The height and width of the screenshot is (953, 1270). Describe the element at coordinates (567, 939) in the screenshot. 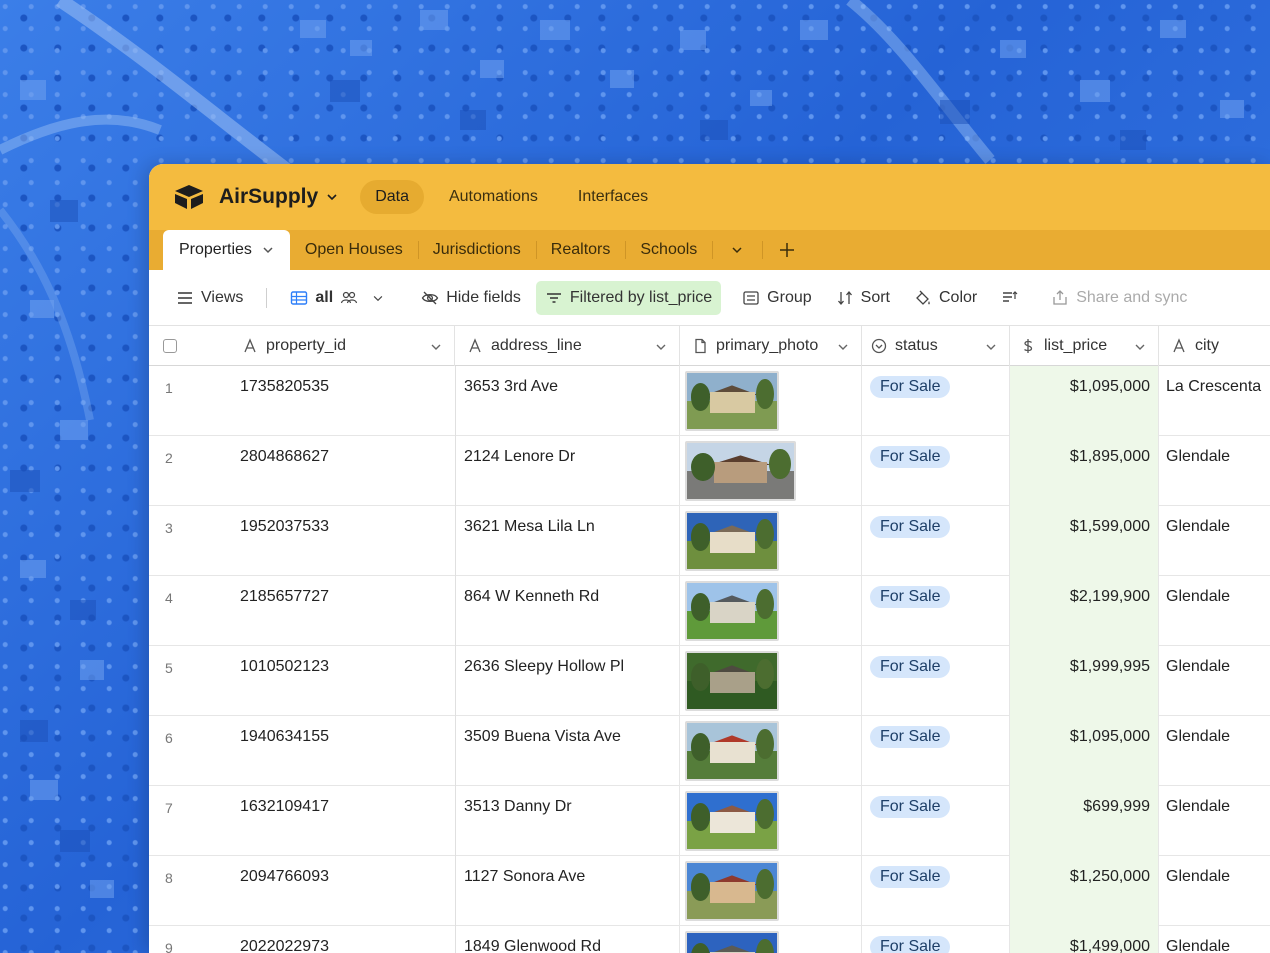

I see `address-cell: 1849 Glenwood Rd` at that location.